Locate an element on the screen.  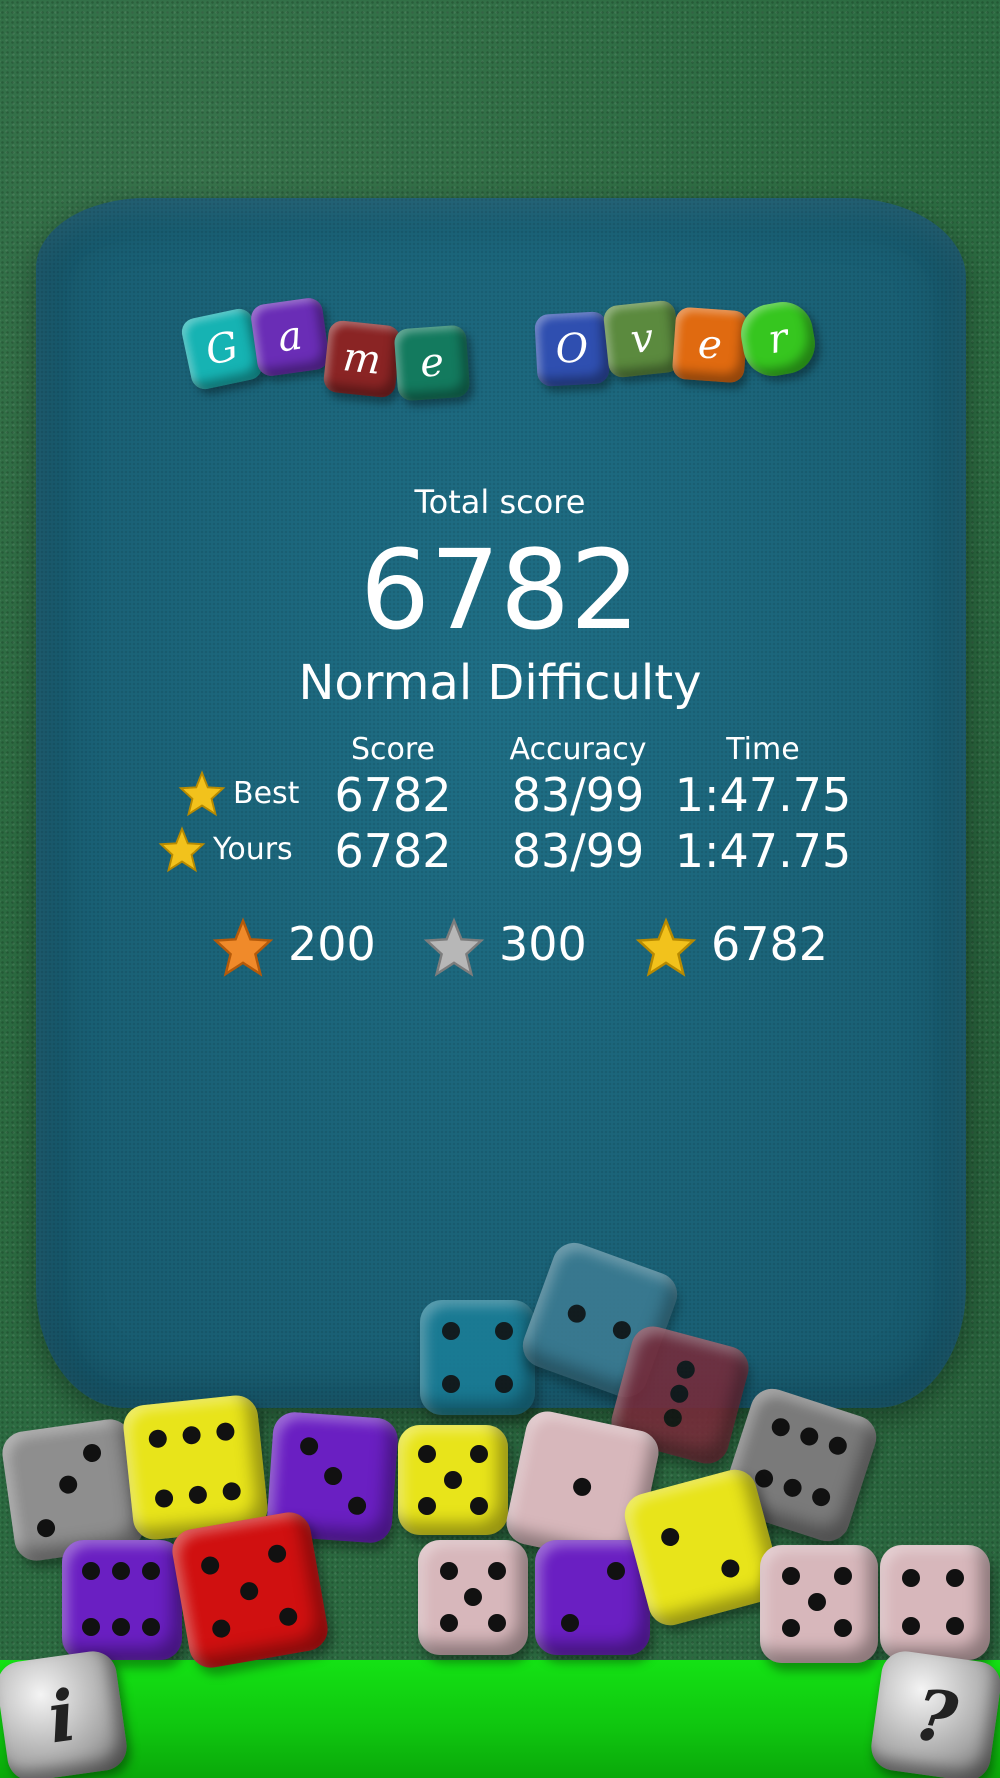
silver-star-icon is located at coordinates (454, 947).